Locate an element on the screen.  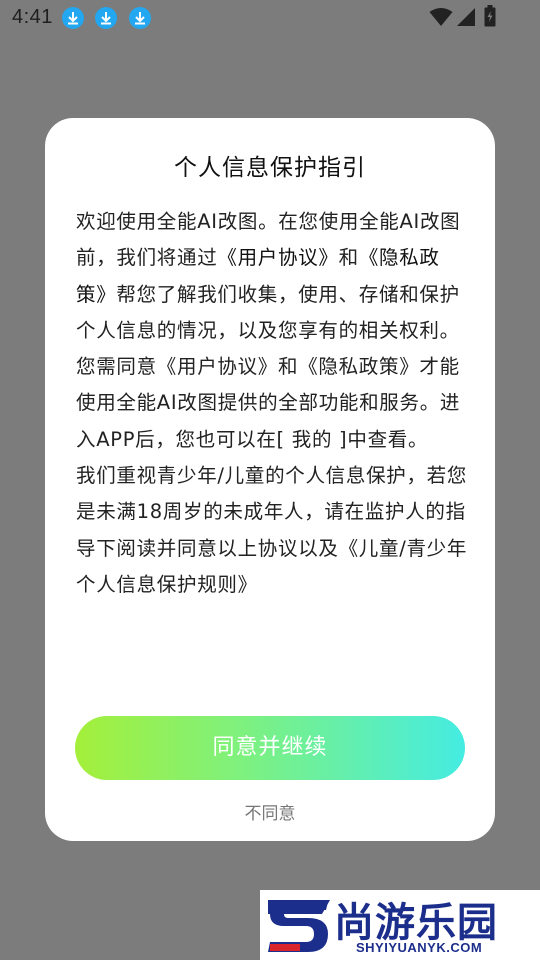
watermark-url: SHYIYUANYK.COM is located at coordinates (419, 947).